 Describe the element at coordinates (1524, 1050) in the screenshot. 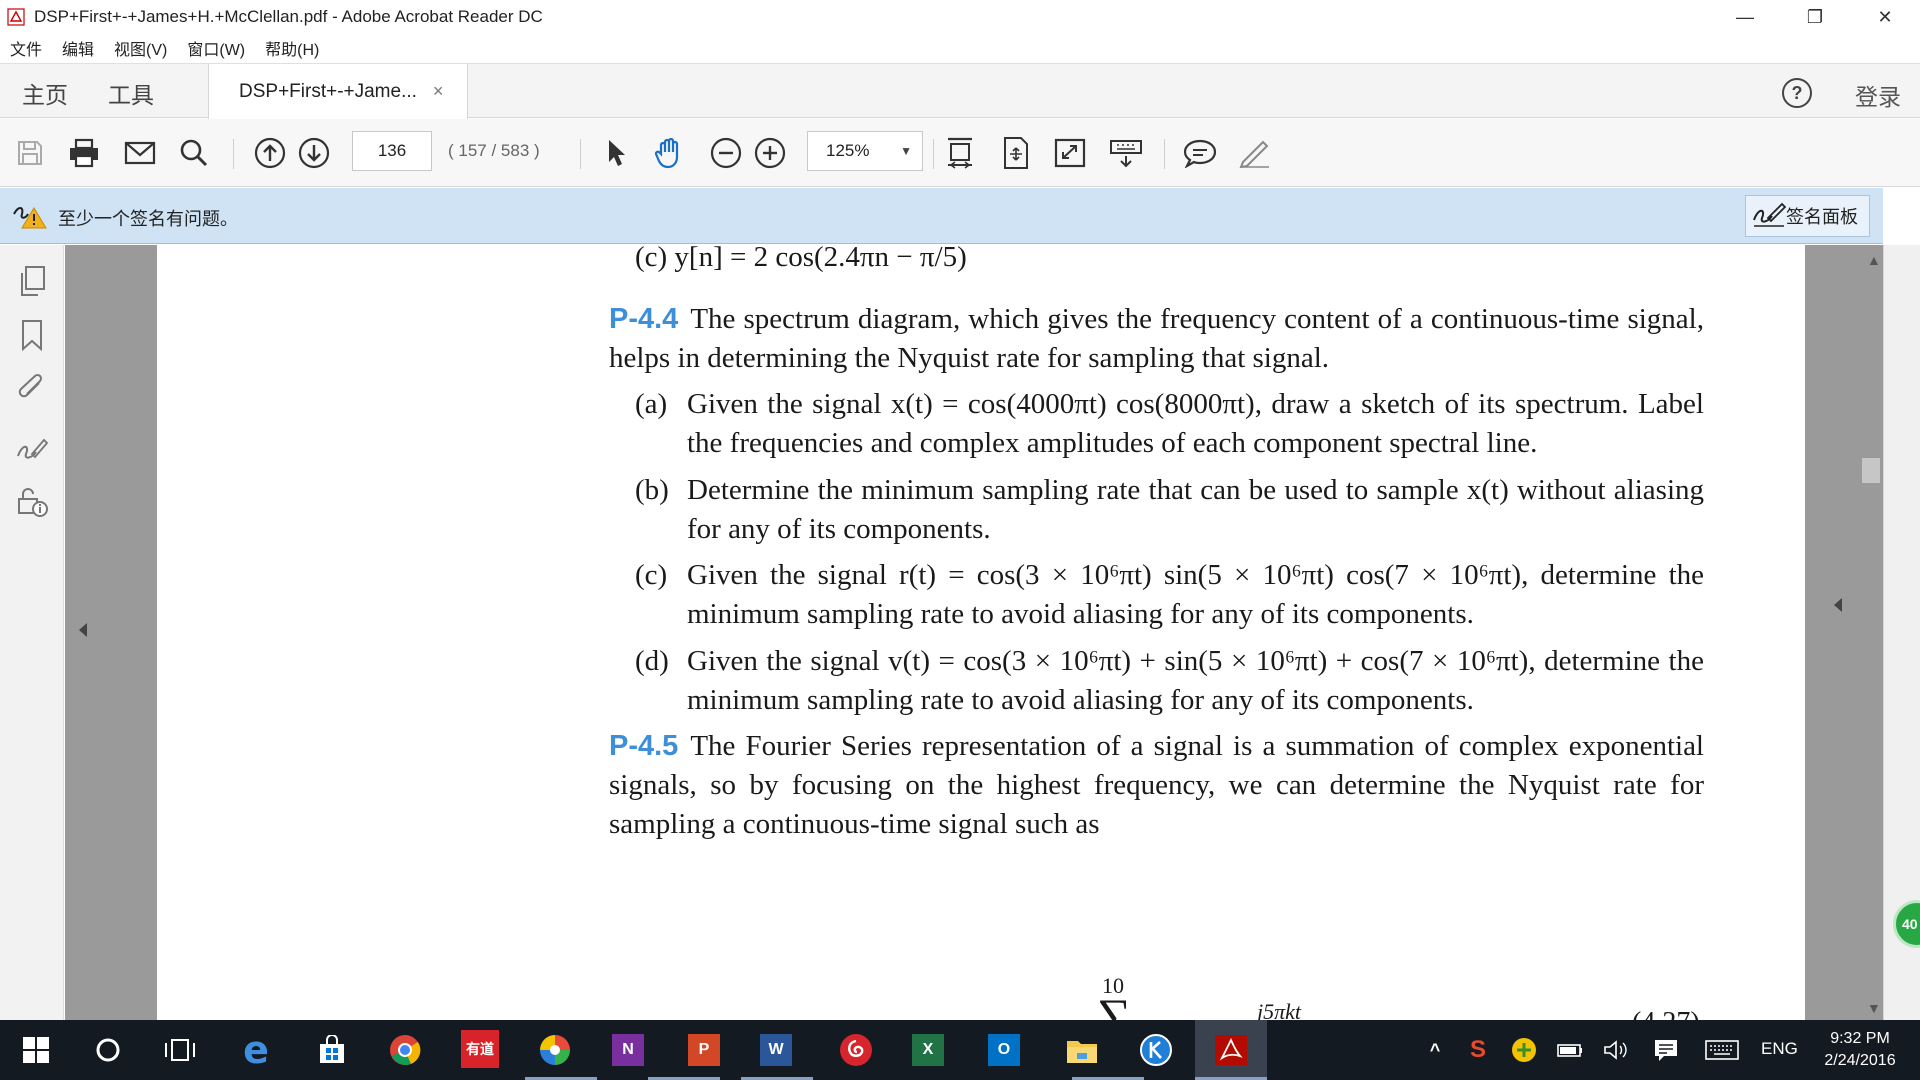

I see `tray-plus-icon` at that location.